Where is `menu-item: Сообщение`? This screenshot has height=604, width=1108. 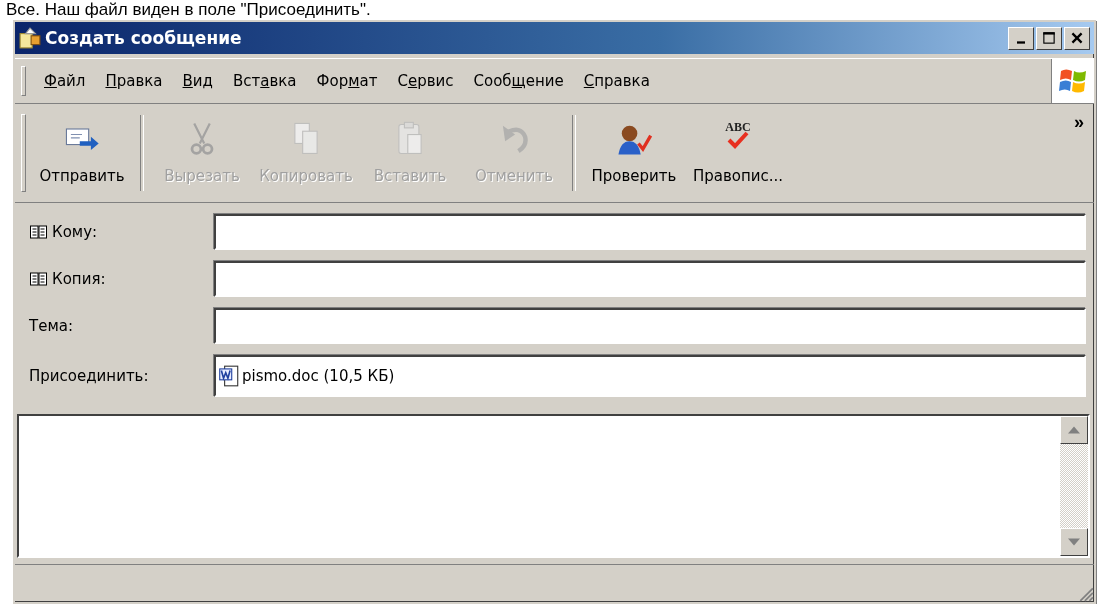
menu-item: Сообщение is located at coordinates (518, 81).